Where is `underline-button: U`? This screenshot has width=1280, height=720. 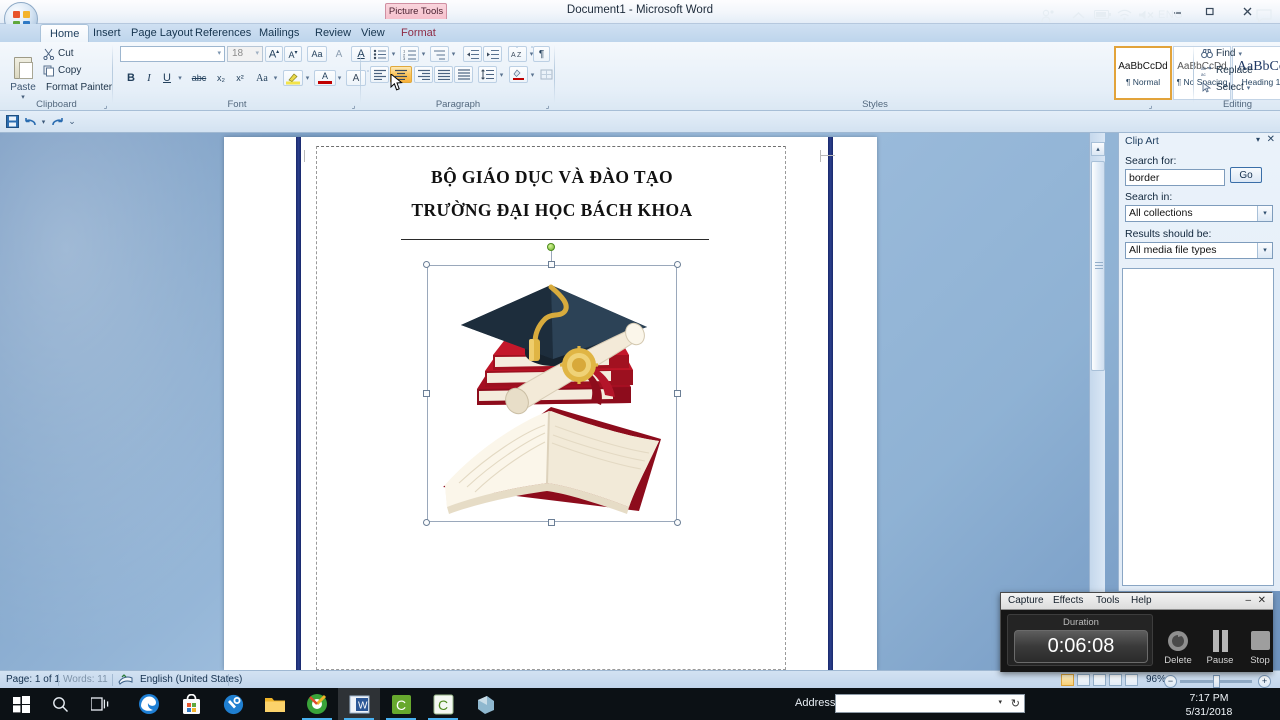 underline-button: U is located at coordinates (167, 78).